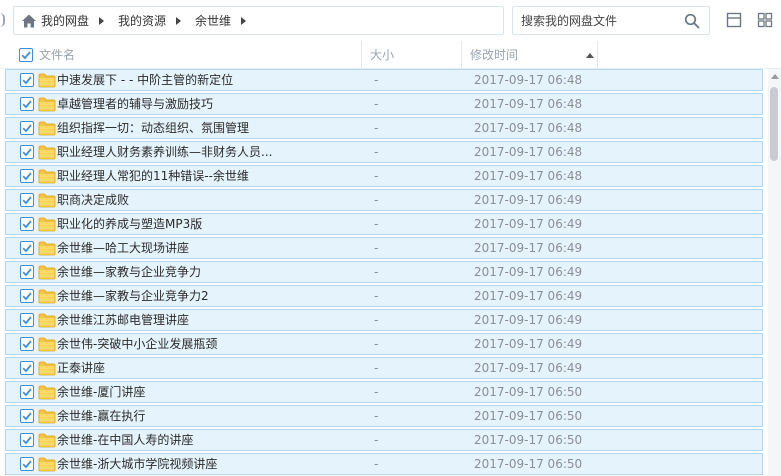 The image size is (781, 476). I want to click on file-row: 职业经理人常犯的11种错误--余世维 - 2017-09-17 06:48, so click(384, 176).